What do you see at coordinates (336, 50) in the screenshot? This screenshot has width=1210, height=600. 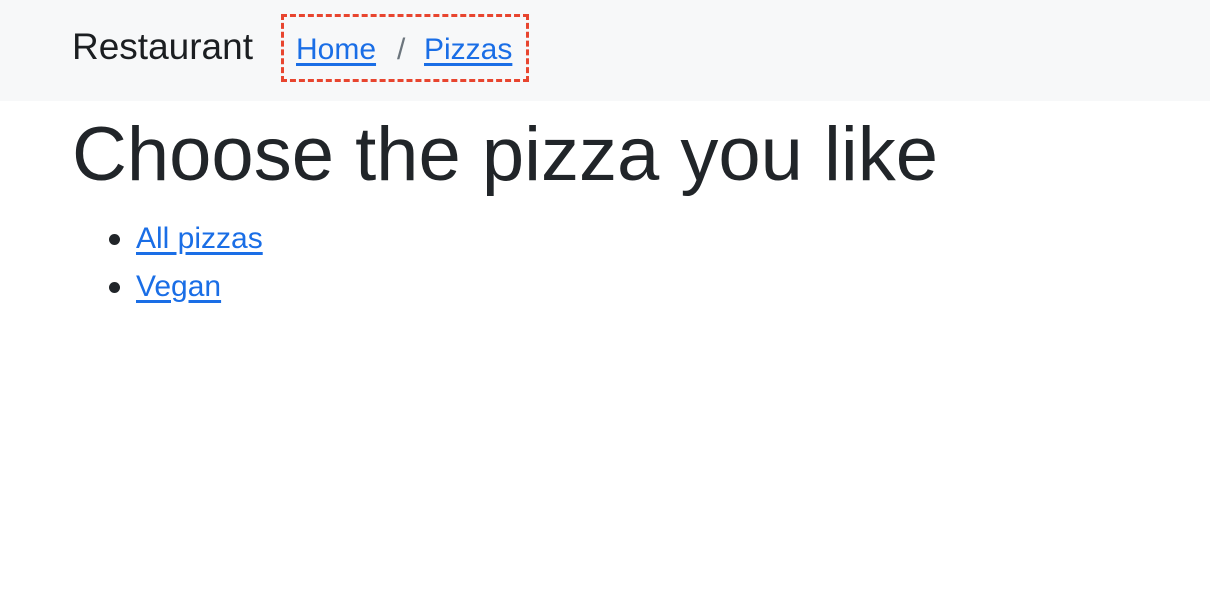 I see `breadcrumb-home-link: Home` at bounding box center [336, 50].